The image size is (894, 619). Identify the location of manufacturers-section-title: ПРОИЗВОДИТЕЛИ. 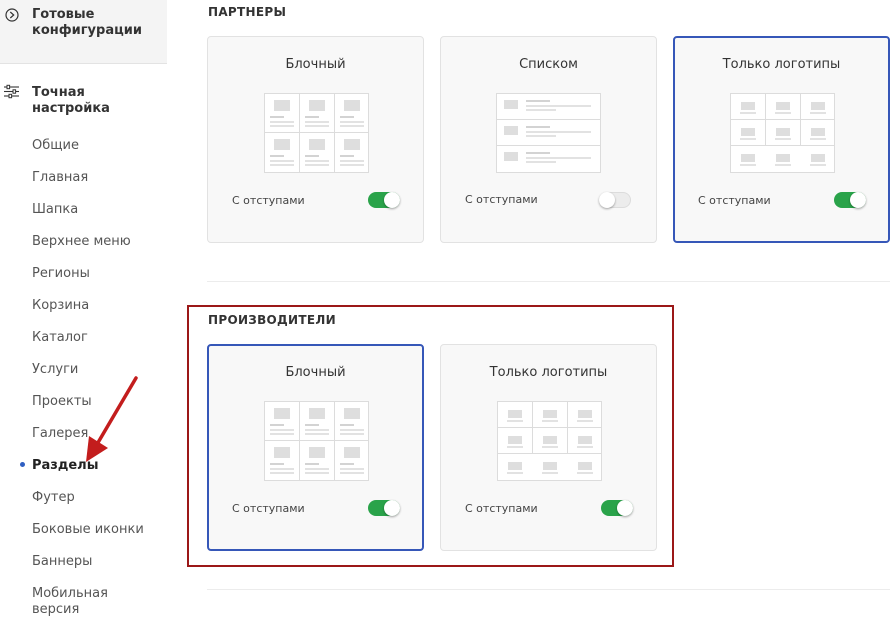
(272, 320).